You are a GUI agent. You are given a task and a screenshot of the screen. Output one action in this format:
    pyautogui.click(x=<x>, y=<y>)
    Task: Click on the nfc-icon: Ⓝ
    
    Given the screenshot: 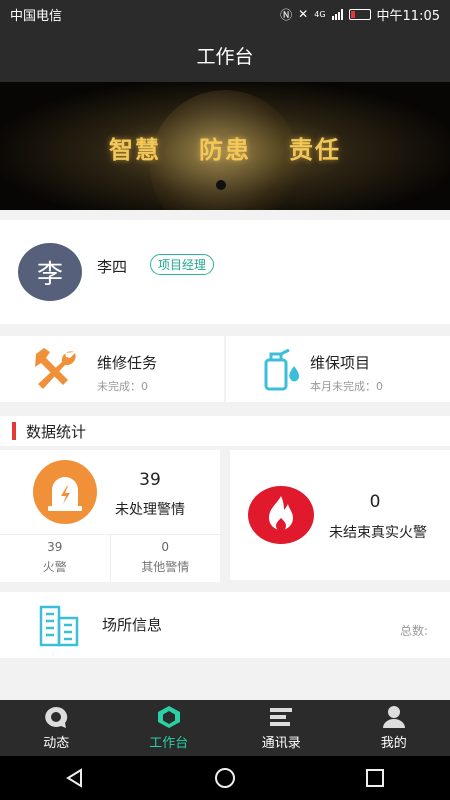 What is the action you would take?
    pyautogui.click(x=286, y=14)
    